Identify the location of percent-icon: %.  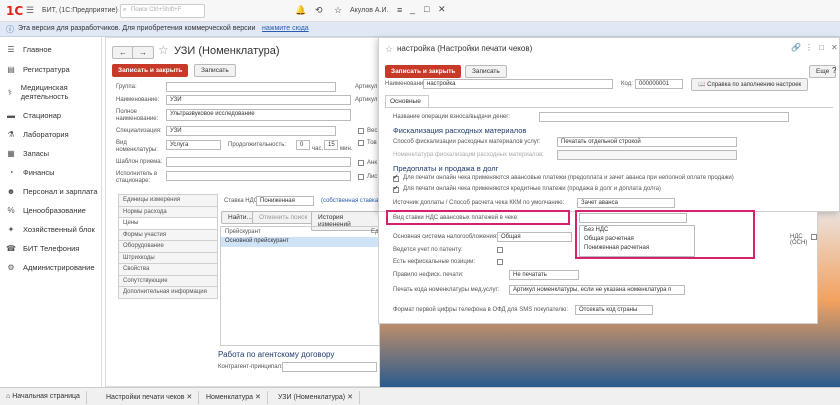
(11, 210).